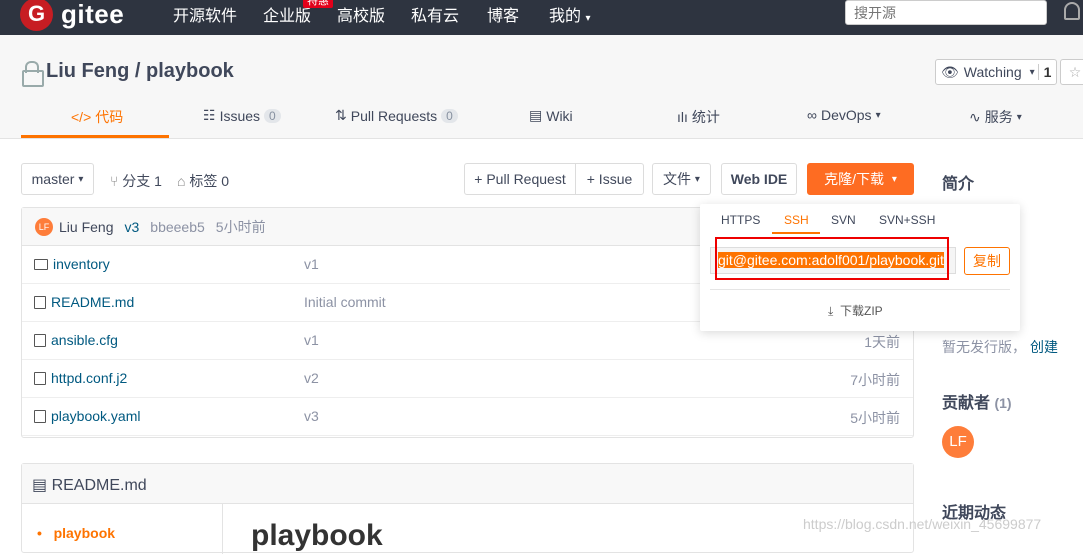  Describe the element at coordinates (317, 535) in the screenshot. I see `readme-heading: playbook` at that location.